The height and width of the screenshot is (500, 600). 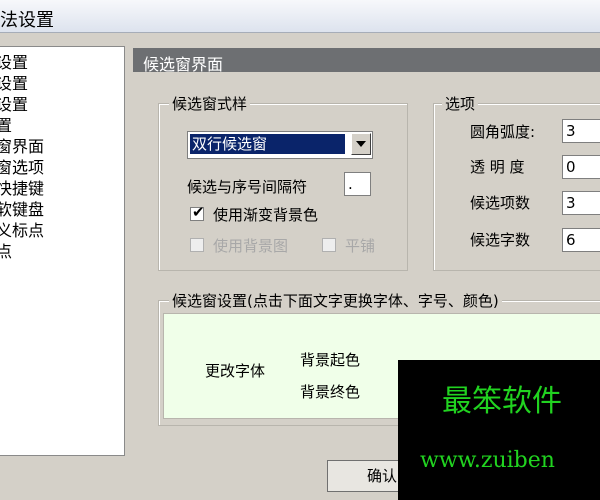 I want to click on tree-item-custom-punctuation: 义标点, so click(x=22, y=231).